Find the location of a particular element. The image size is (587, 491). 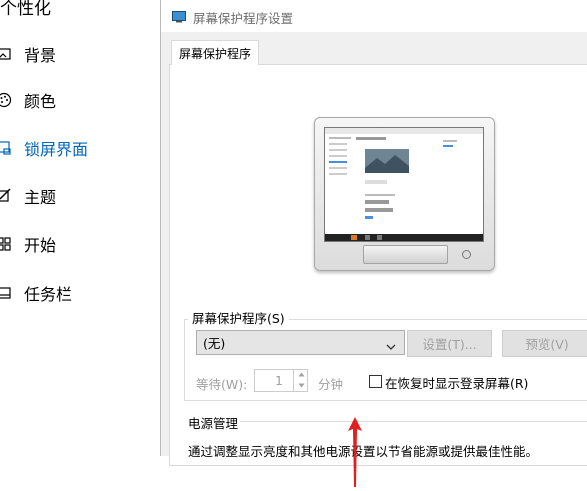

settings-section-title: 个性化 is located at coordinates (25, 9).